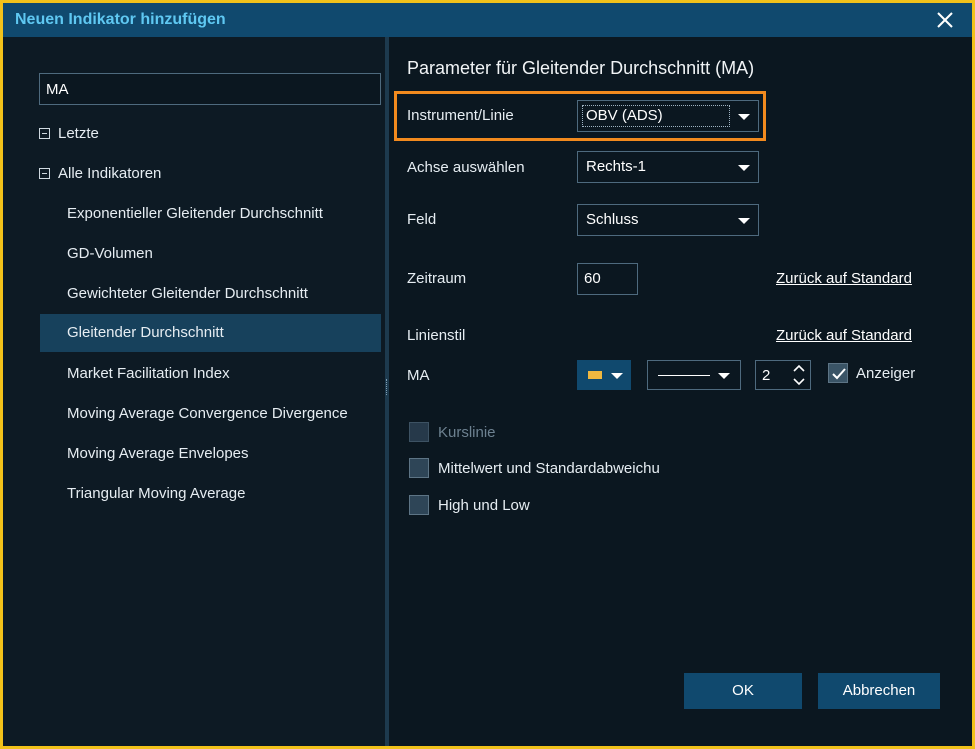 This screenshot has height=749, width=975. What do you see at coordinates (419, 505) in the screenshot?
I see `high-low-checkbox` at bounding box center [419, 505].